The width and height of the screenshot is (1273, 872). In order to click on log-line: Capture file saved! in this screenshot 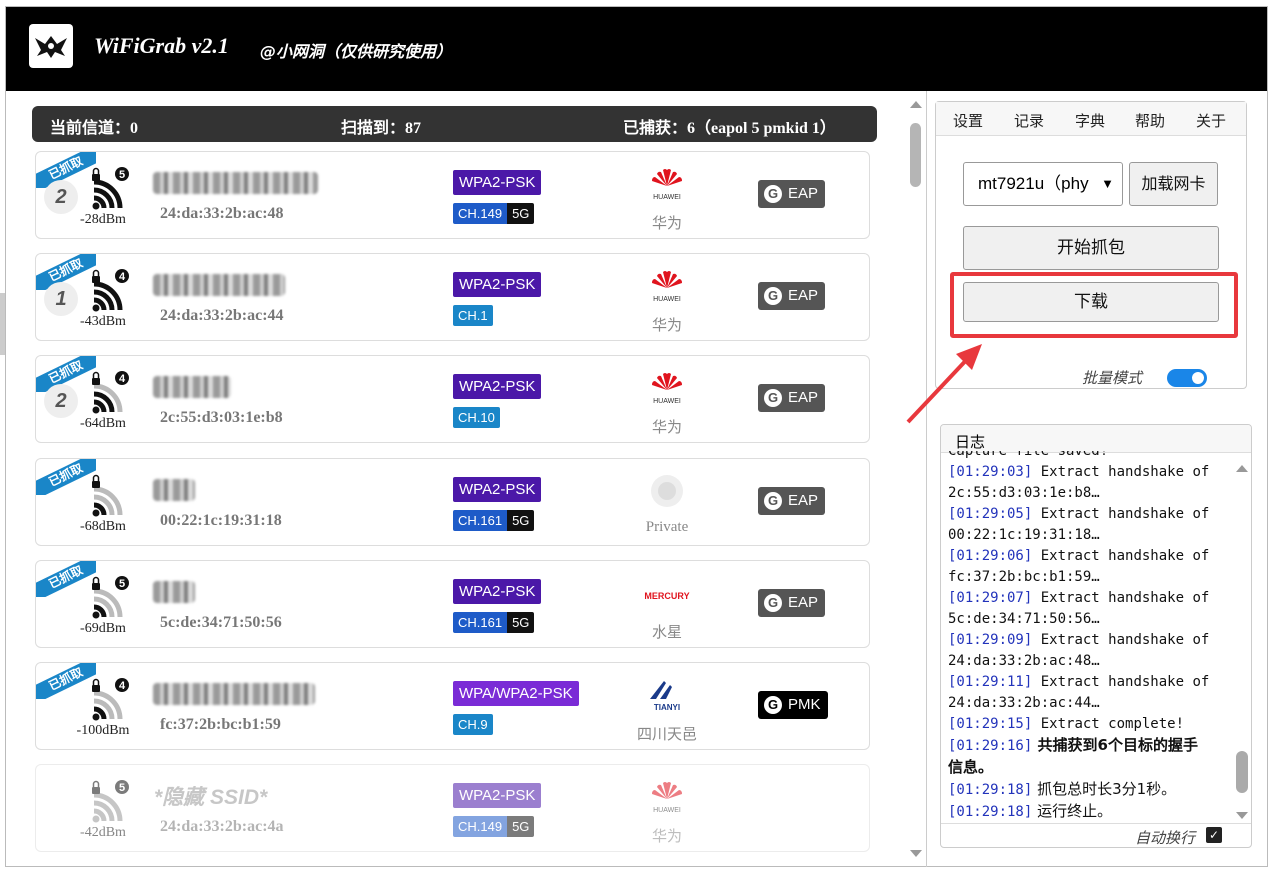, I will do `click(1091, 456)`.